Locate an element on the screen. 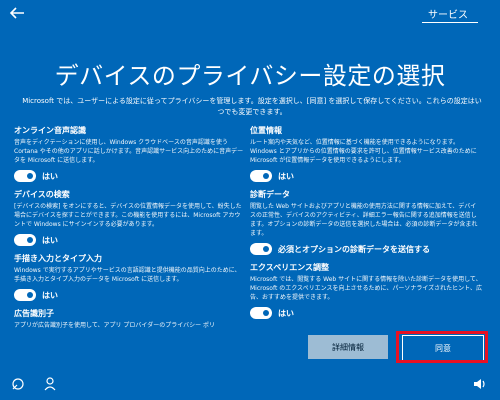  find-device-toggle is located at coordinates (25, 240).